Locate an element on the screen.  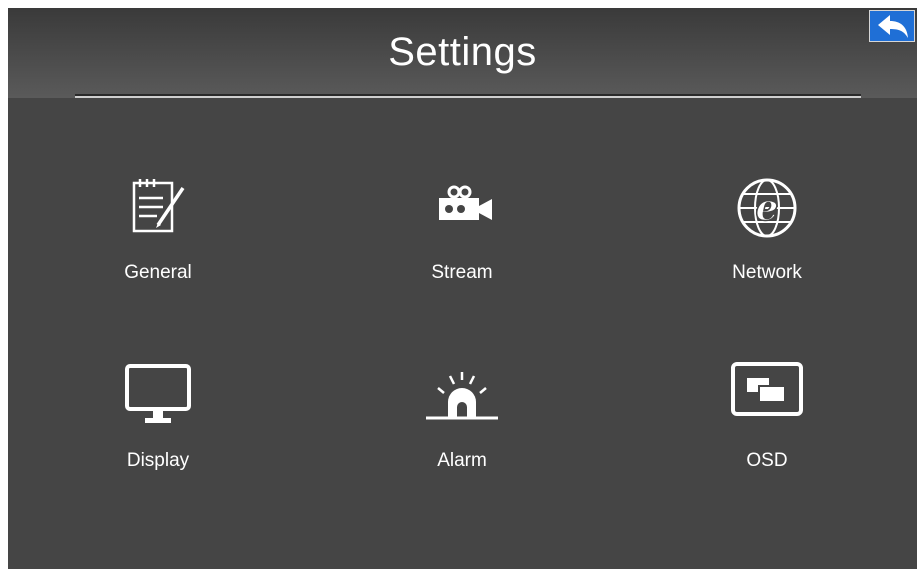
menu-item-osd: OSD is located at coordinates (767, 433).